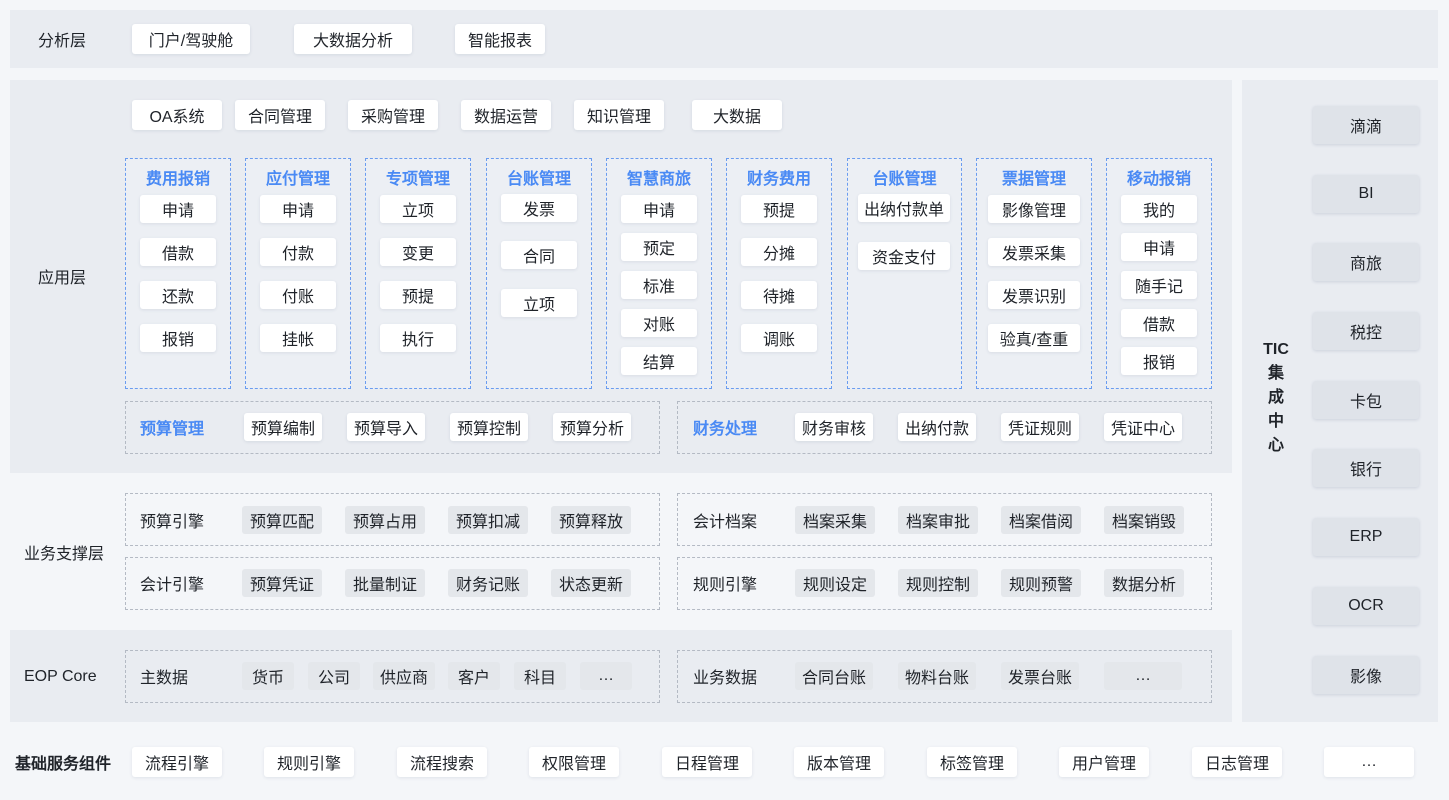  I want to click on support-item: 档案销毁, so click(1144, 520).